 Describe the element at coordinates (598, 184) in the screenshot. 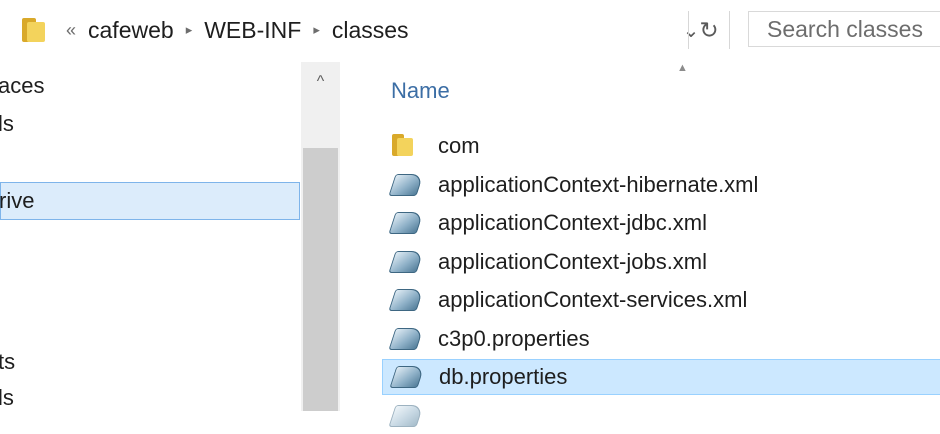

I see `file-name: applicationContext-hibernate.xml` at that location.